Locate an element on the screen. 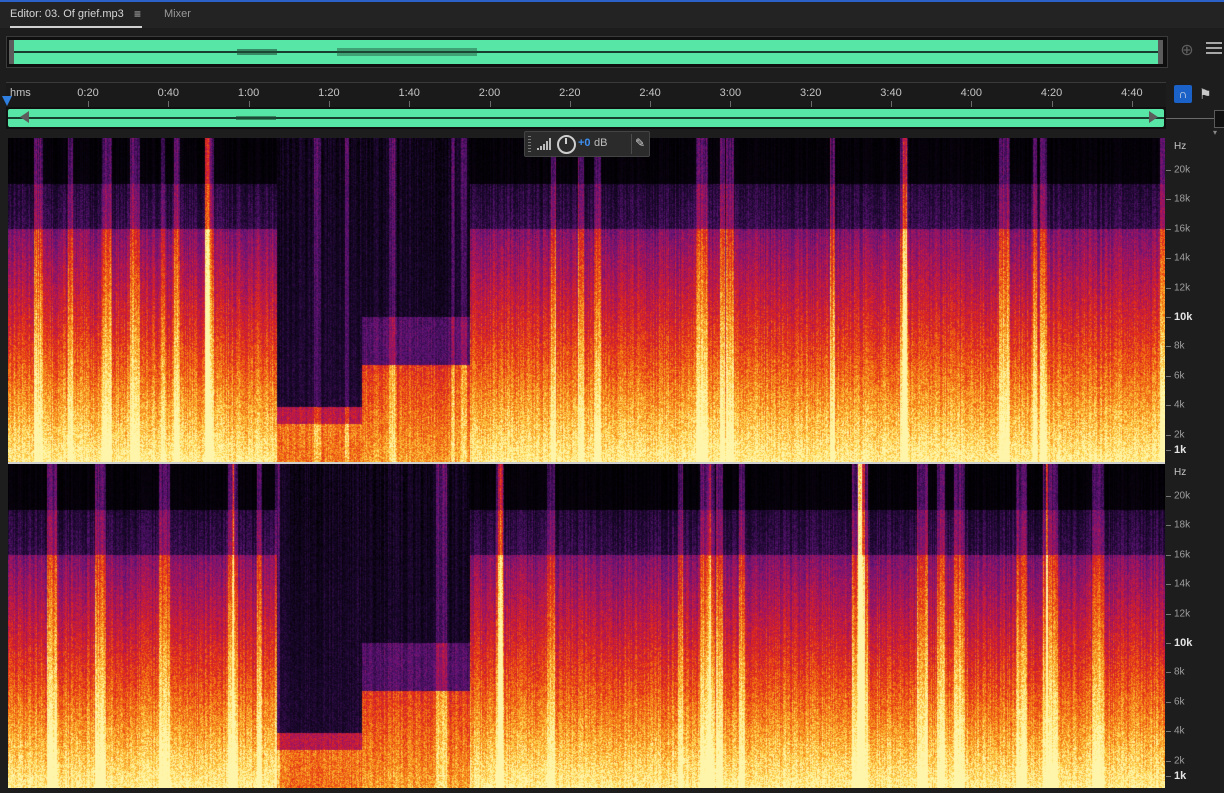 Image resolution: width=1224 pixels, height=793 pixels. ruler-tick-label: 4:20 is located at coordinates (1051, 93).